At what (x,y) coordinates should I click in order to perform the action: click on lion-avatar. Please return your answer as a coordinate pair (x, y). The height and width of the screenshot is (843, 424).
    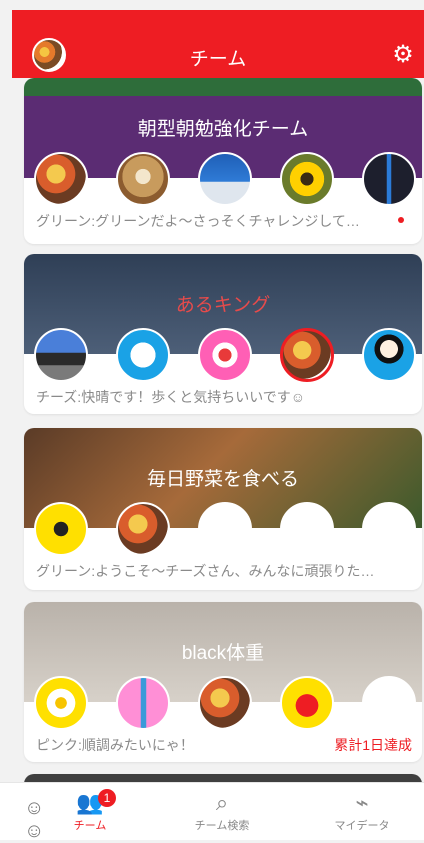
    Looking at the image, I should click on (143, 179).